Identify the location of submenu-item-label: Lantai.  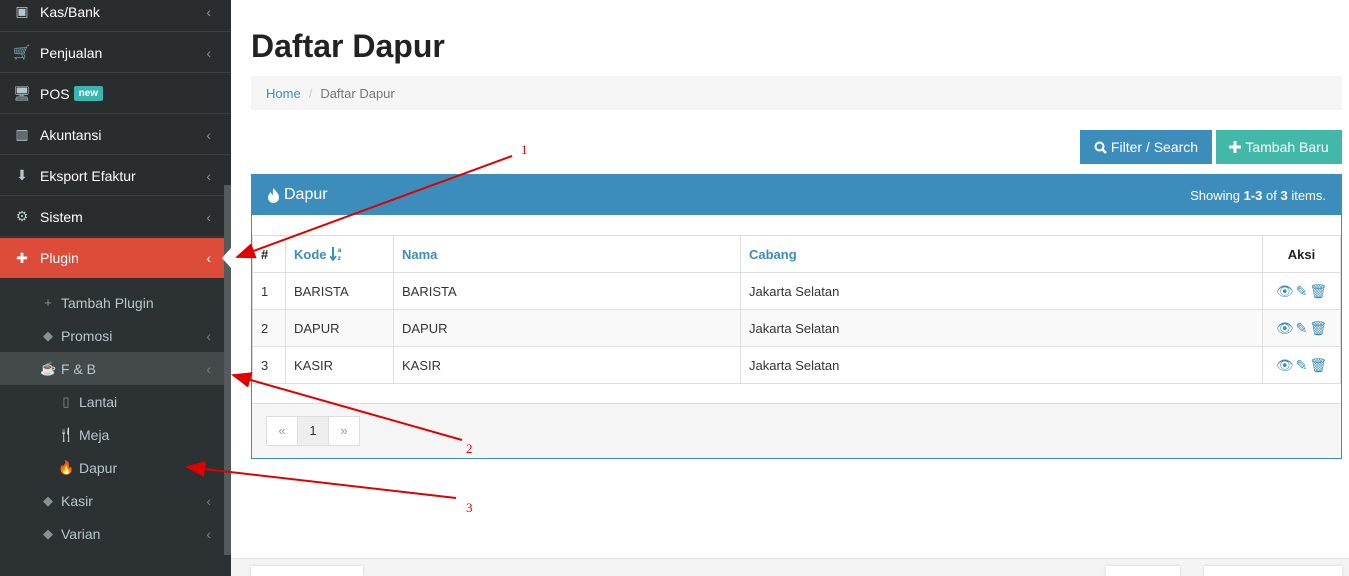
(98, 401).